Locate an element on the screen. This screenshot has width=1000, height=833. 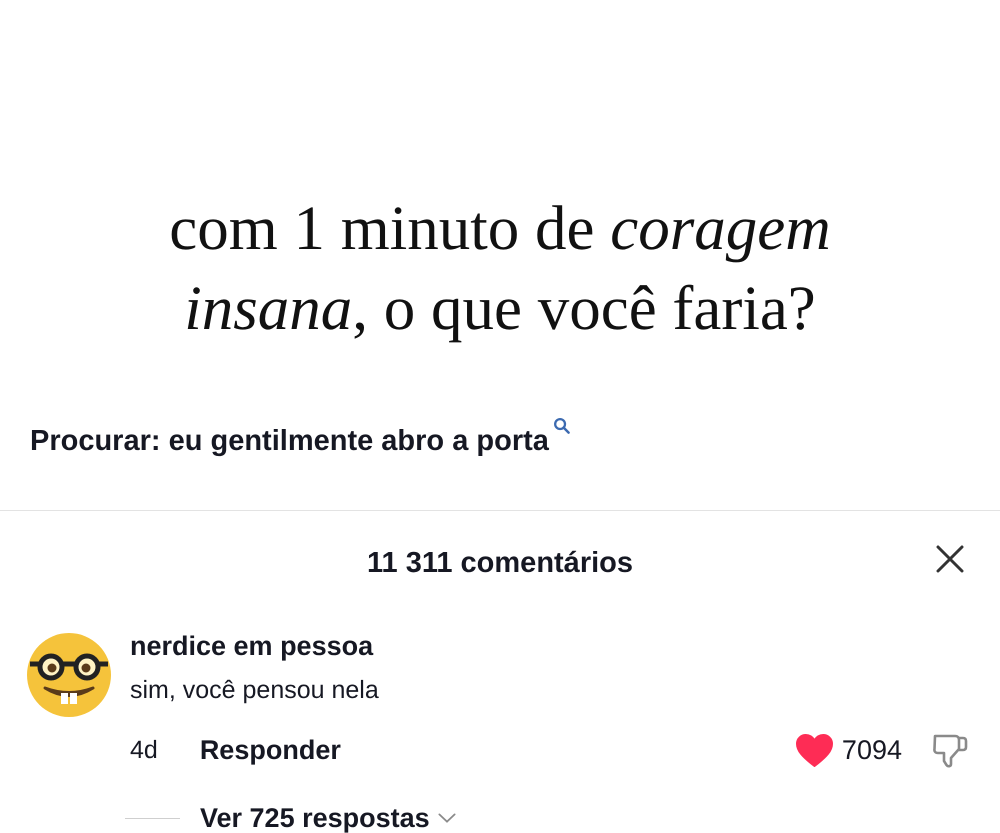
thumbs-down-icon is located at coordinates (950, 750).